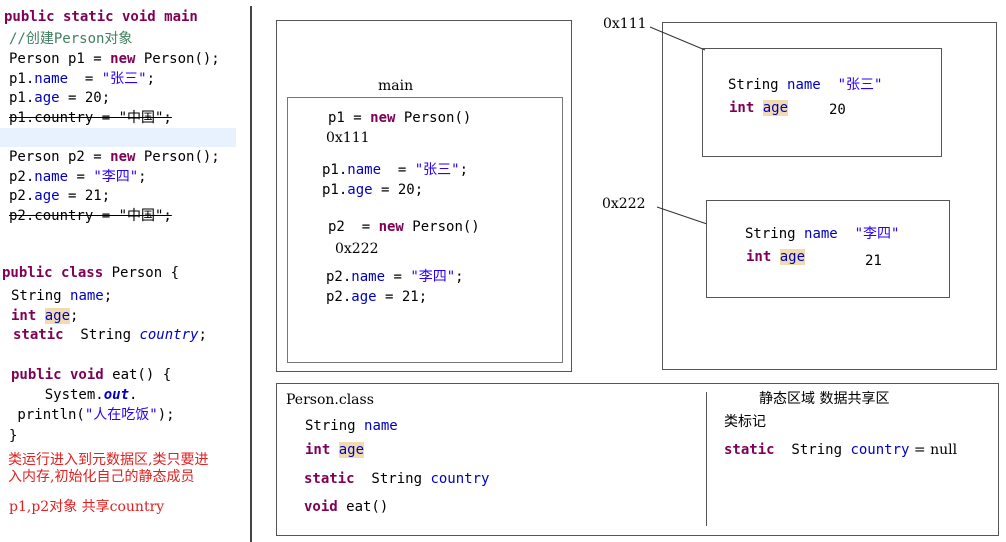  I want to click on class-field-country: static String country, so click(397, 479).